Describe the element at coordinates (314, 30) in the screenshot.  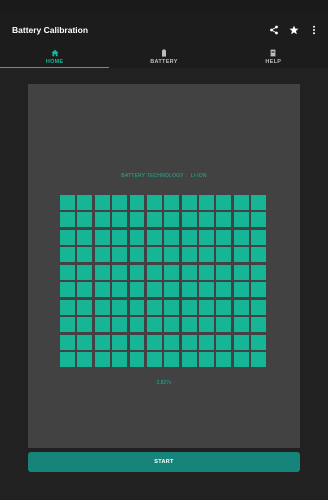
I see `more-icon` at that location.